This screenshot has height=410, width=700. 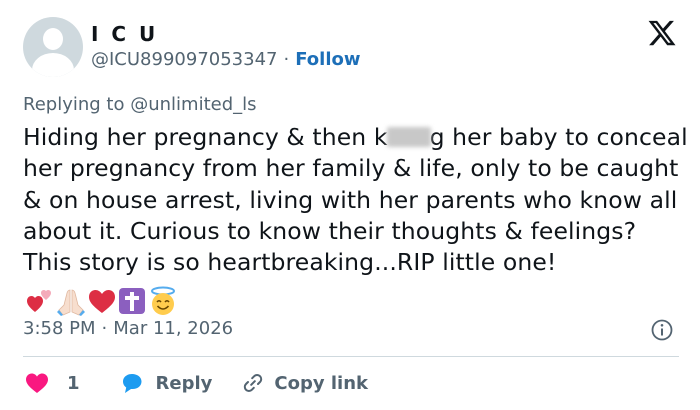 What do you see at coordinates (132, 383) in the screenshot?
I see `reply-bubble-icon` at bounding box center [132, 383].